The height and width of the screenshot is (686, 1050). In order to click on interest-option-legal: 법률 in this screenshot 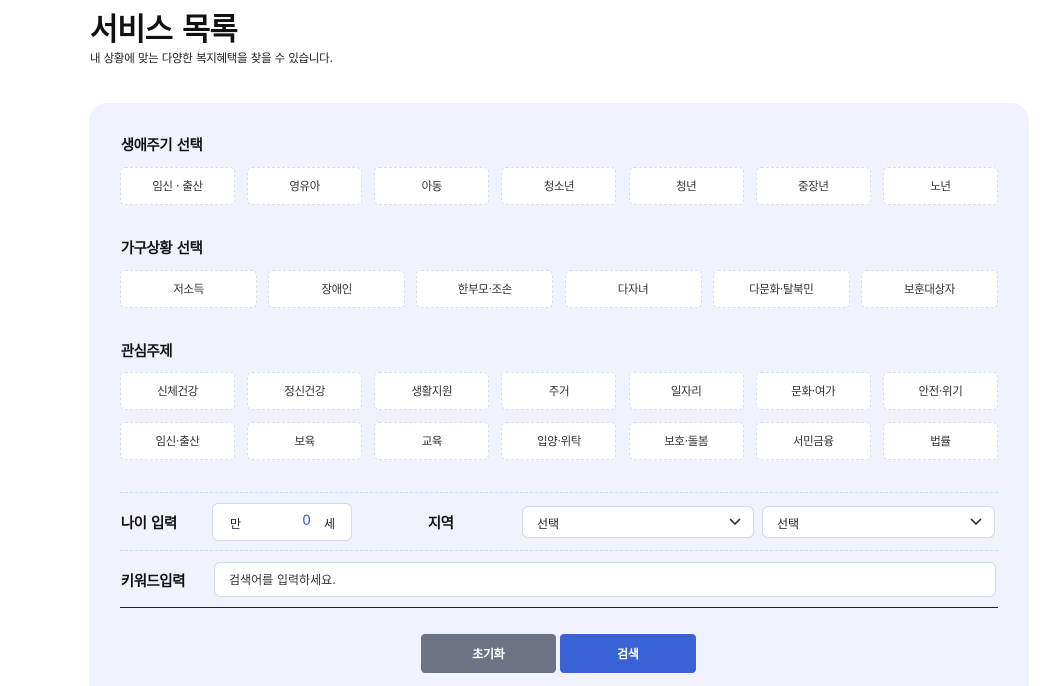, I will do `click(940, 441)`.